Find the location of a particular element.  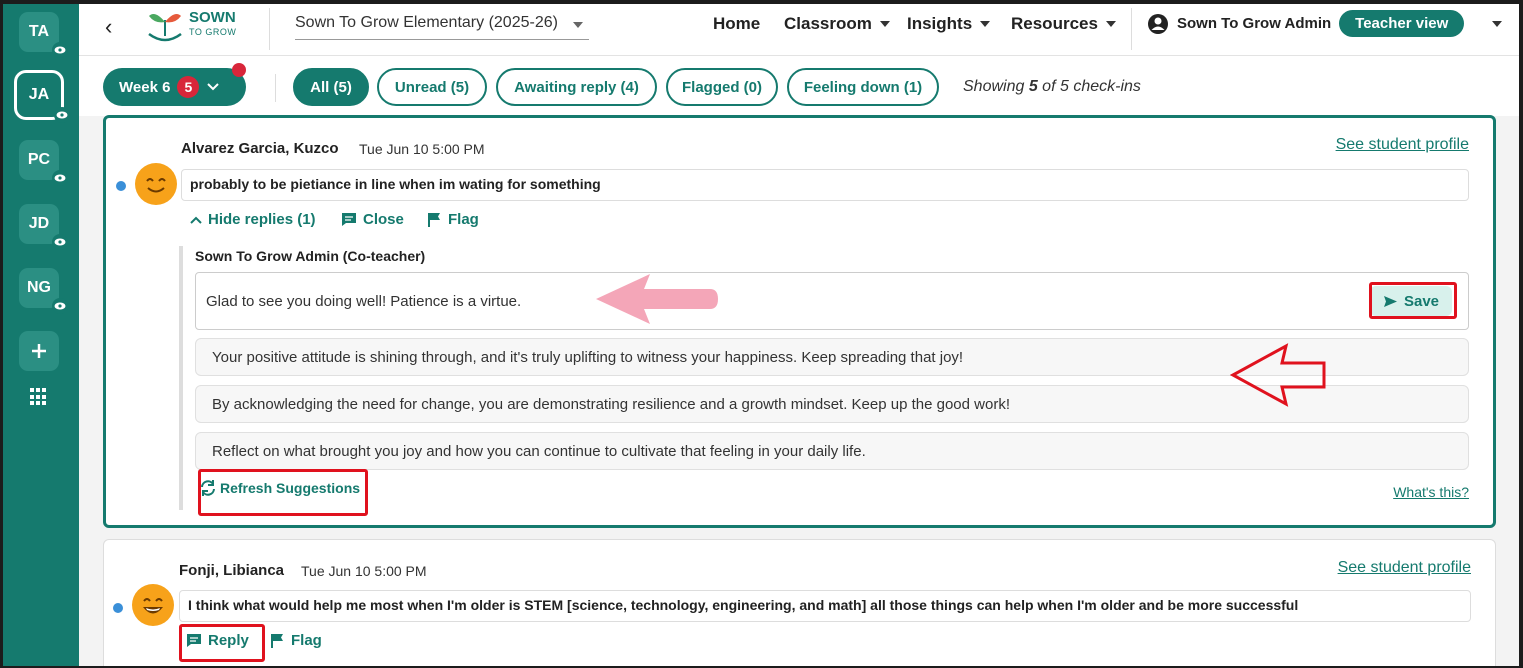

student-name: Fonji, Libianca is located at coordinates (232, 570).